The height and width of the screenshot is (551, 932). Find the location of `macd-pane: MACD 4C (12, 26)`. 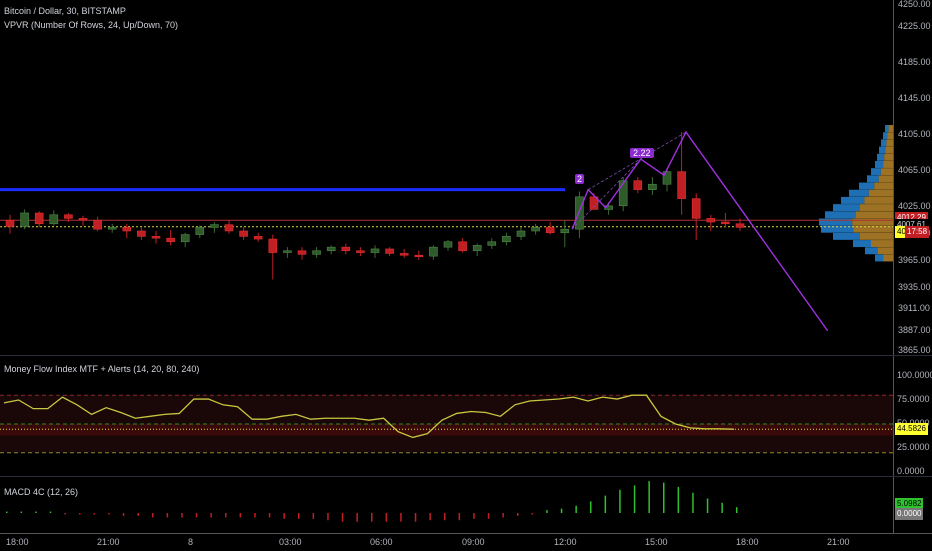

macd-pane: MACD 4C (12, 26) is located at coordinates (446, 505).